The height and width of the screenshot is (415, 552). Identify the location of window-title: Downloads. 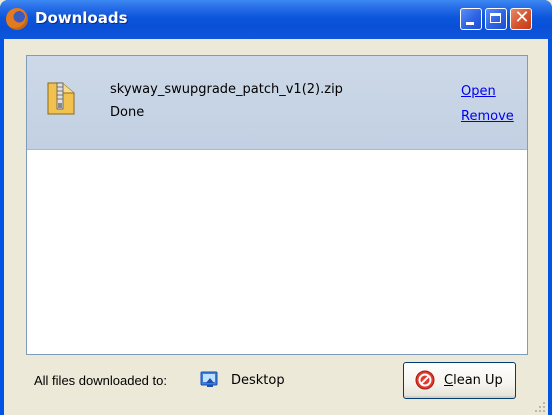
(81, 18).